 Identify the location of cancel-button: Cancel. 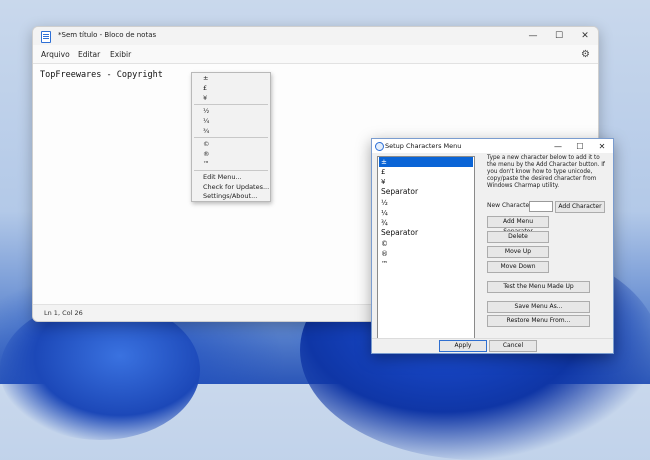
(513, 346).